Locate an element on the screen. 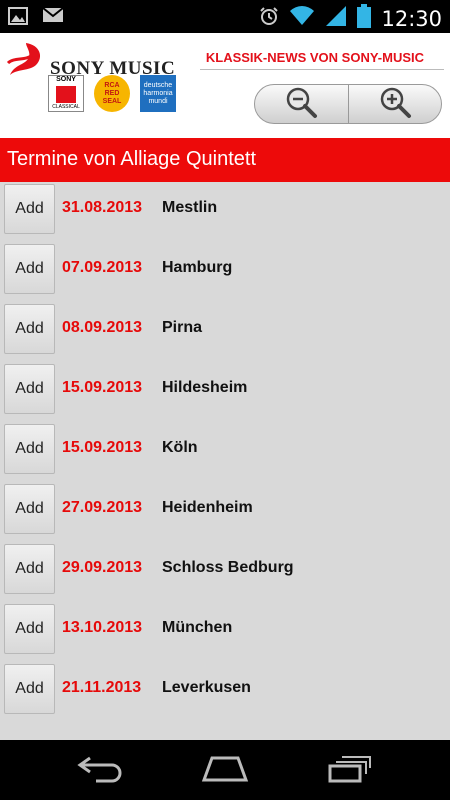 This screenshot has height=800, width=450. event-city: Hildesheim is located at coordinates (205, 387).